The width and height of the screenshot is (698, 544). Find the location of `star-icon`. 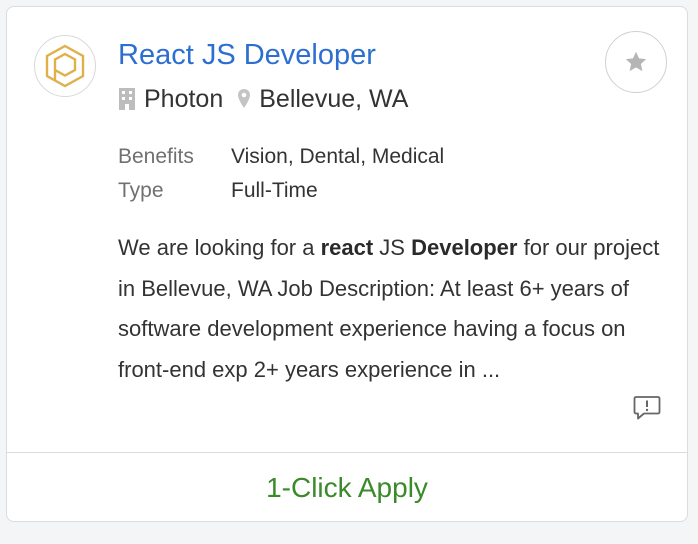

star-icon is located at coordinates (636, 61).